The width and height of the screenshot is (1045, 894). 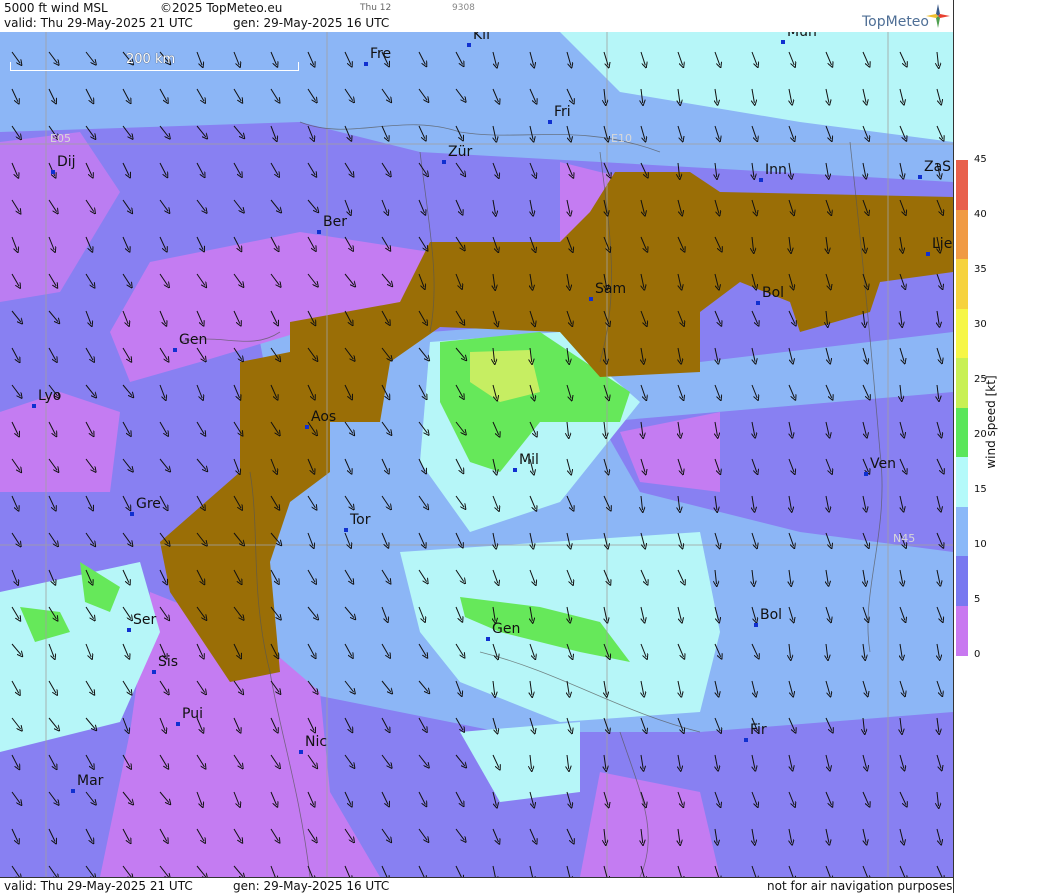 I want to click on legend-tick-label: 10, so click(x=980, y=544).